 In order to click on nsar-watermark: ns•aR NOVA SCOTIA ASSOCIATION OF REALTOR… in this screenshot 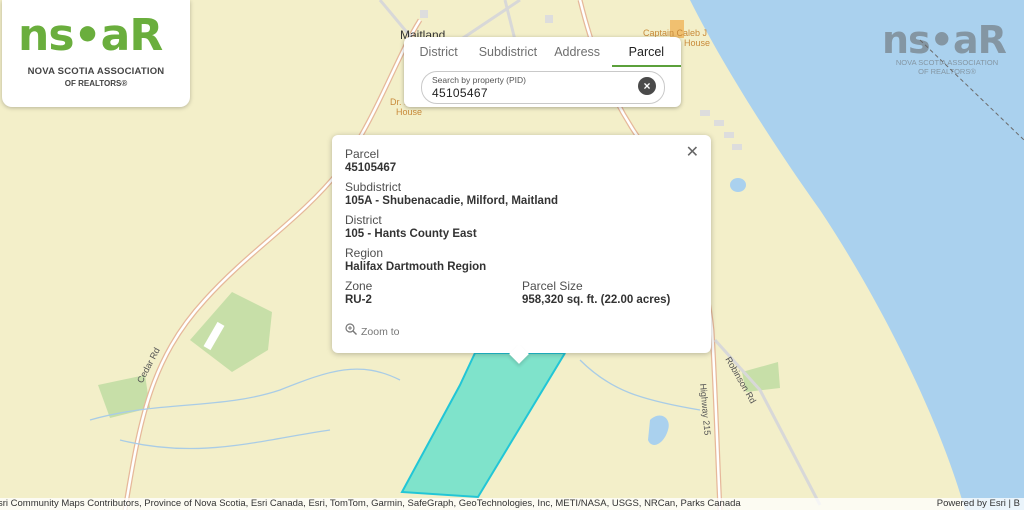, I will do `click(947, 47)`.